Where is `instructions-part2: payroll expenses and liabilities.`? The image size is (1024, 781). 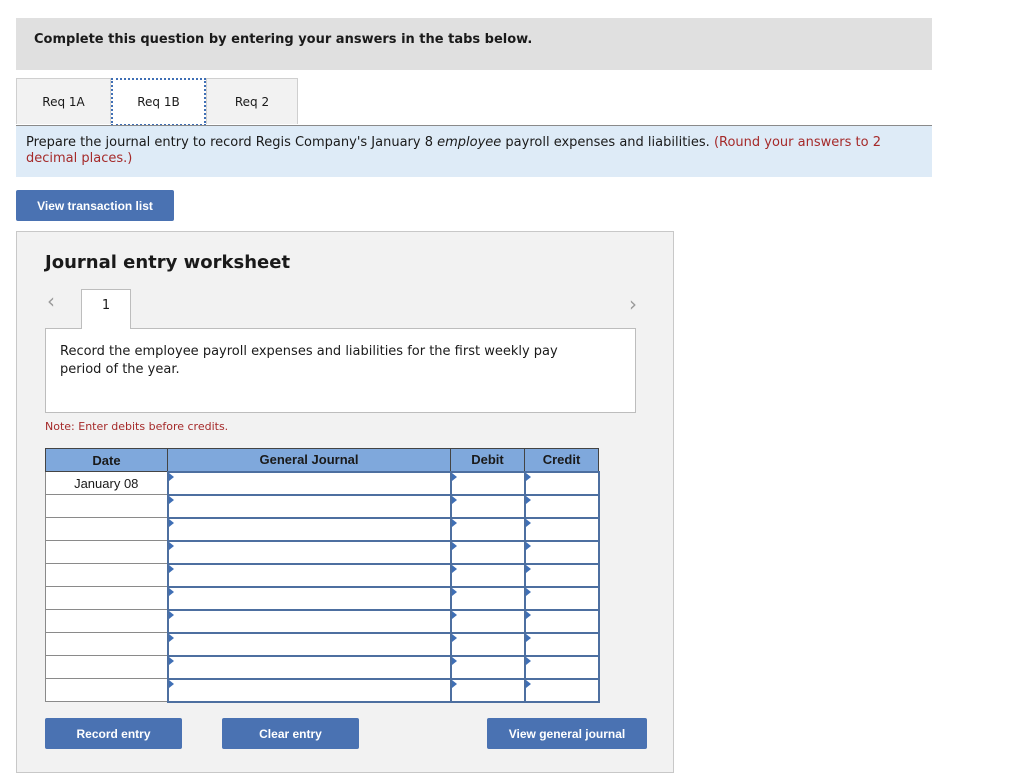
instructions-part2: payroll expenses and liabilities. is located at coordinates (607, 142).